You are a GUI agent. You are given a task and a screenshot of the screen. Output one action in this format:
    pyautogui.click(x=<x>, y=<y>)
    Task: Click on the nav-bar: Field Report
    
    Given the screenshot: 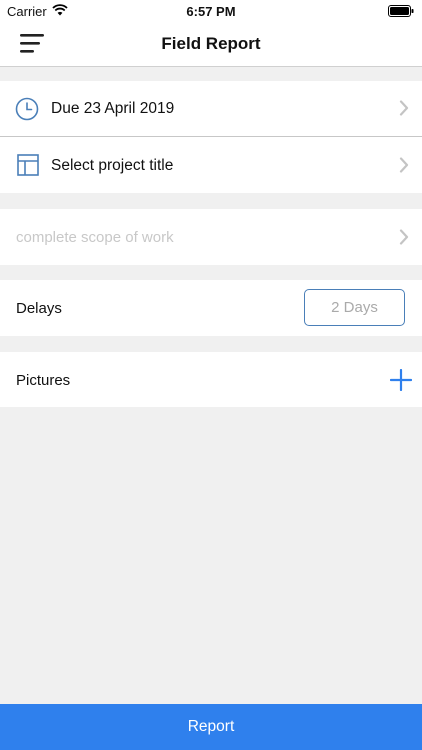 What is the action you would take?
    pyautogui.click(x=211, y=44)
    